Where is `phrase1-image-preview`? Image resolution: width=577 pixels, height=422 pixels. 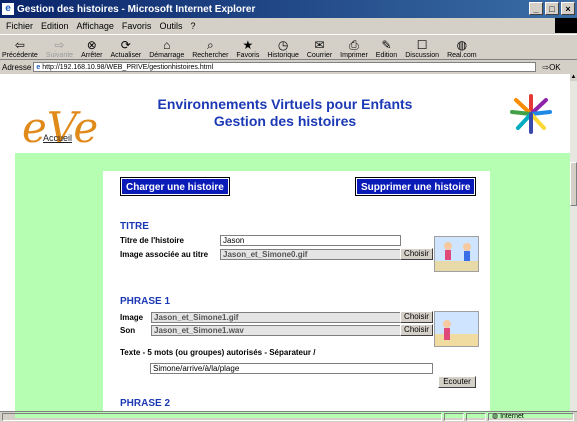
phrase1-image-preview is located at coordinates (456, 329).